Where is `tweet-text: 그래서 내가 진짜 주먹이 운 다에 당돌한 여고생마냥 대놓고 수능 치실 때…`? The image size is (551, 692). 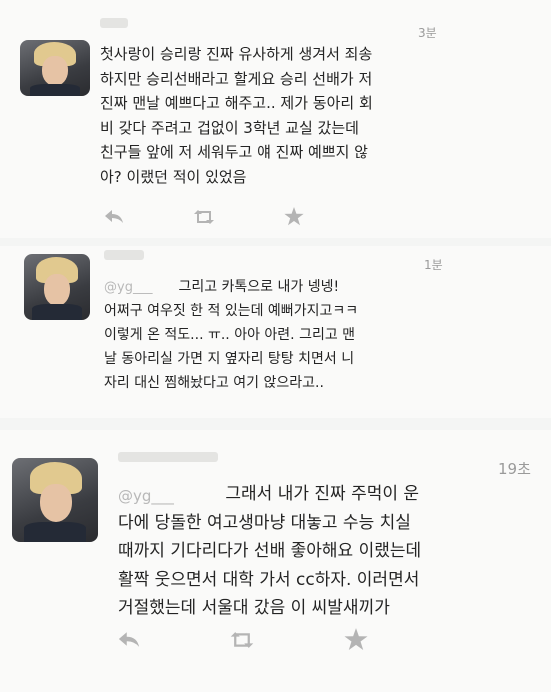 tweet-text: 그래서 내가 진짜 주먹이 운 다에 당돌한 여고생마냥 대놓고 수능 치실 때… is located at coordinates (270, 551).